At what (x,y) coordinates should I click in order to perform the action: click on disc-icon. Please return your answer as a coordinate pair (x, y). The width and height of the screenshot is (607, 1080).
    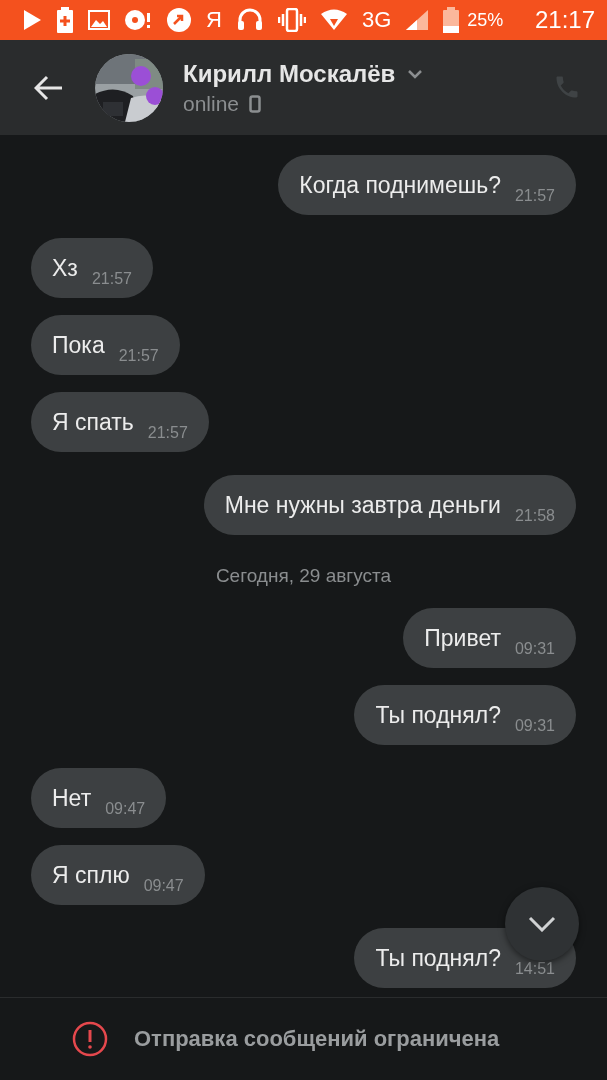
    Looking at the image, I should click on (138, 20).